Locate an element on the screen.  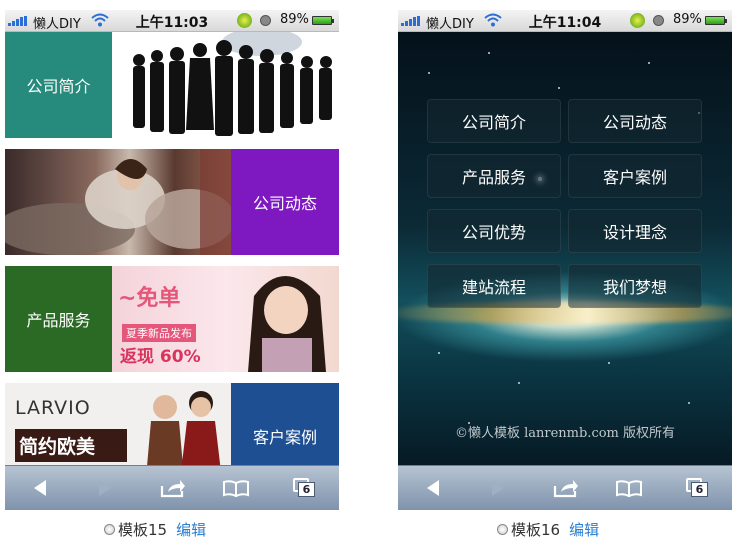
template-15-label: 模板15 is located at coordinates (143, 530).